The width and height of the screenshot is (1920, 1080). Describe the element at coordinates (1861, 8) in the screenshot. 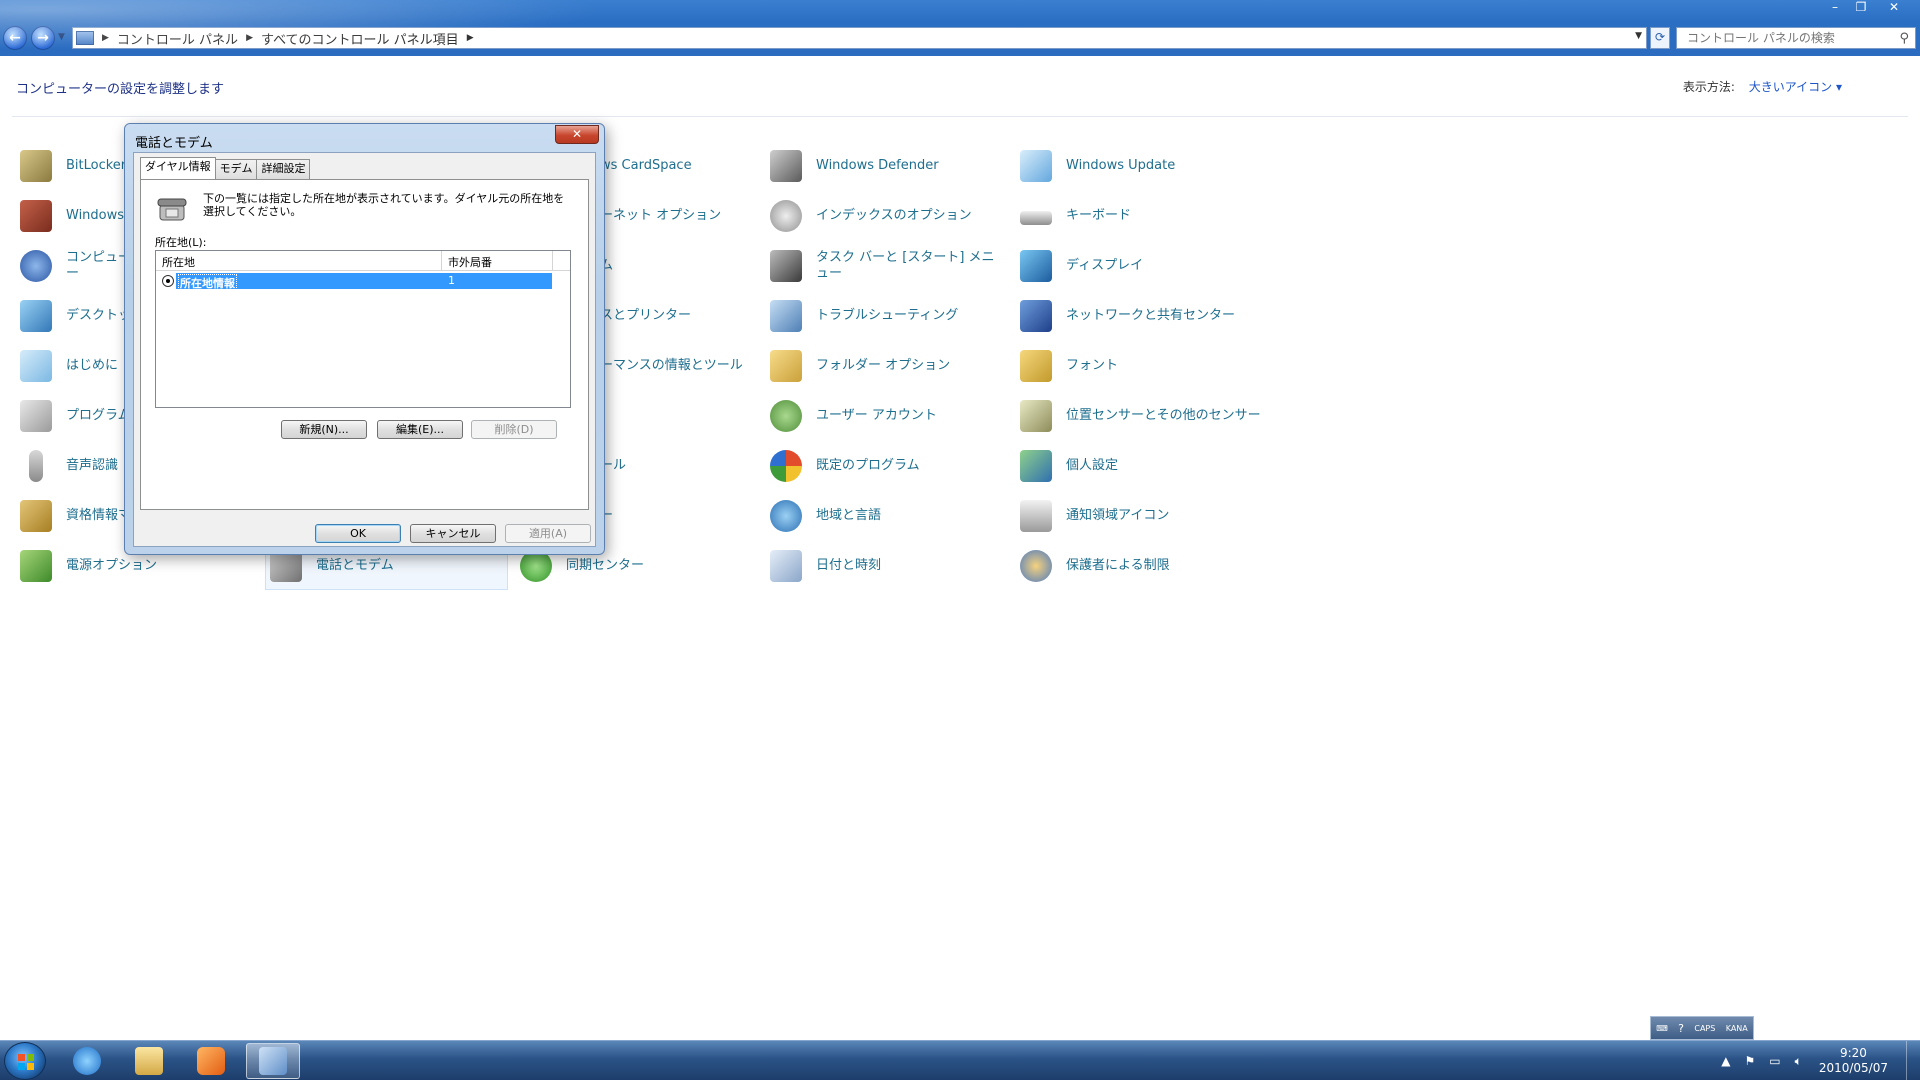

I see `maximize-button: ❐` at that location.